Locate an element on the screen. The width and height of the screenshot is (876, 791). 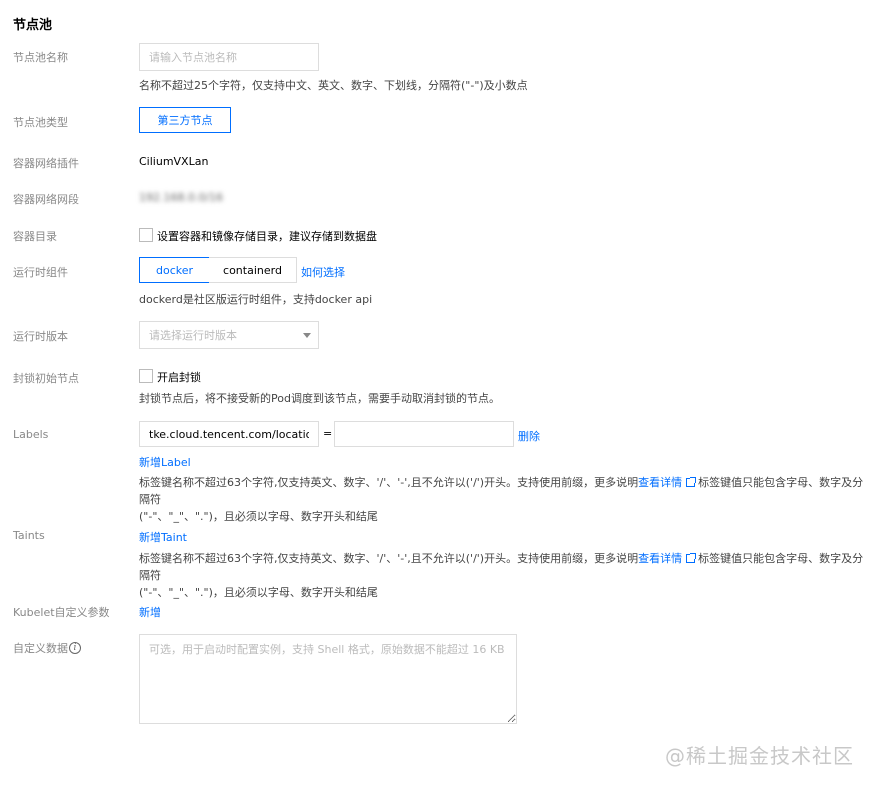
runtime-hint: dockerd是社区版运行时组件，支持docker api is located at coordinates (256, 299).